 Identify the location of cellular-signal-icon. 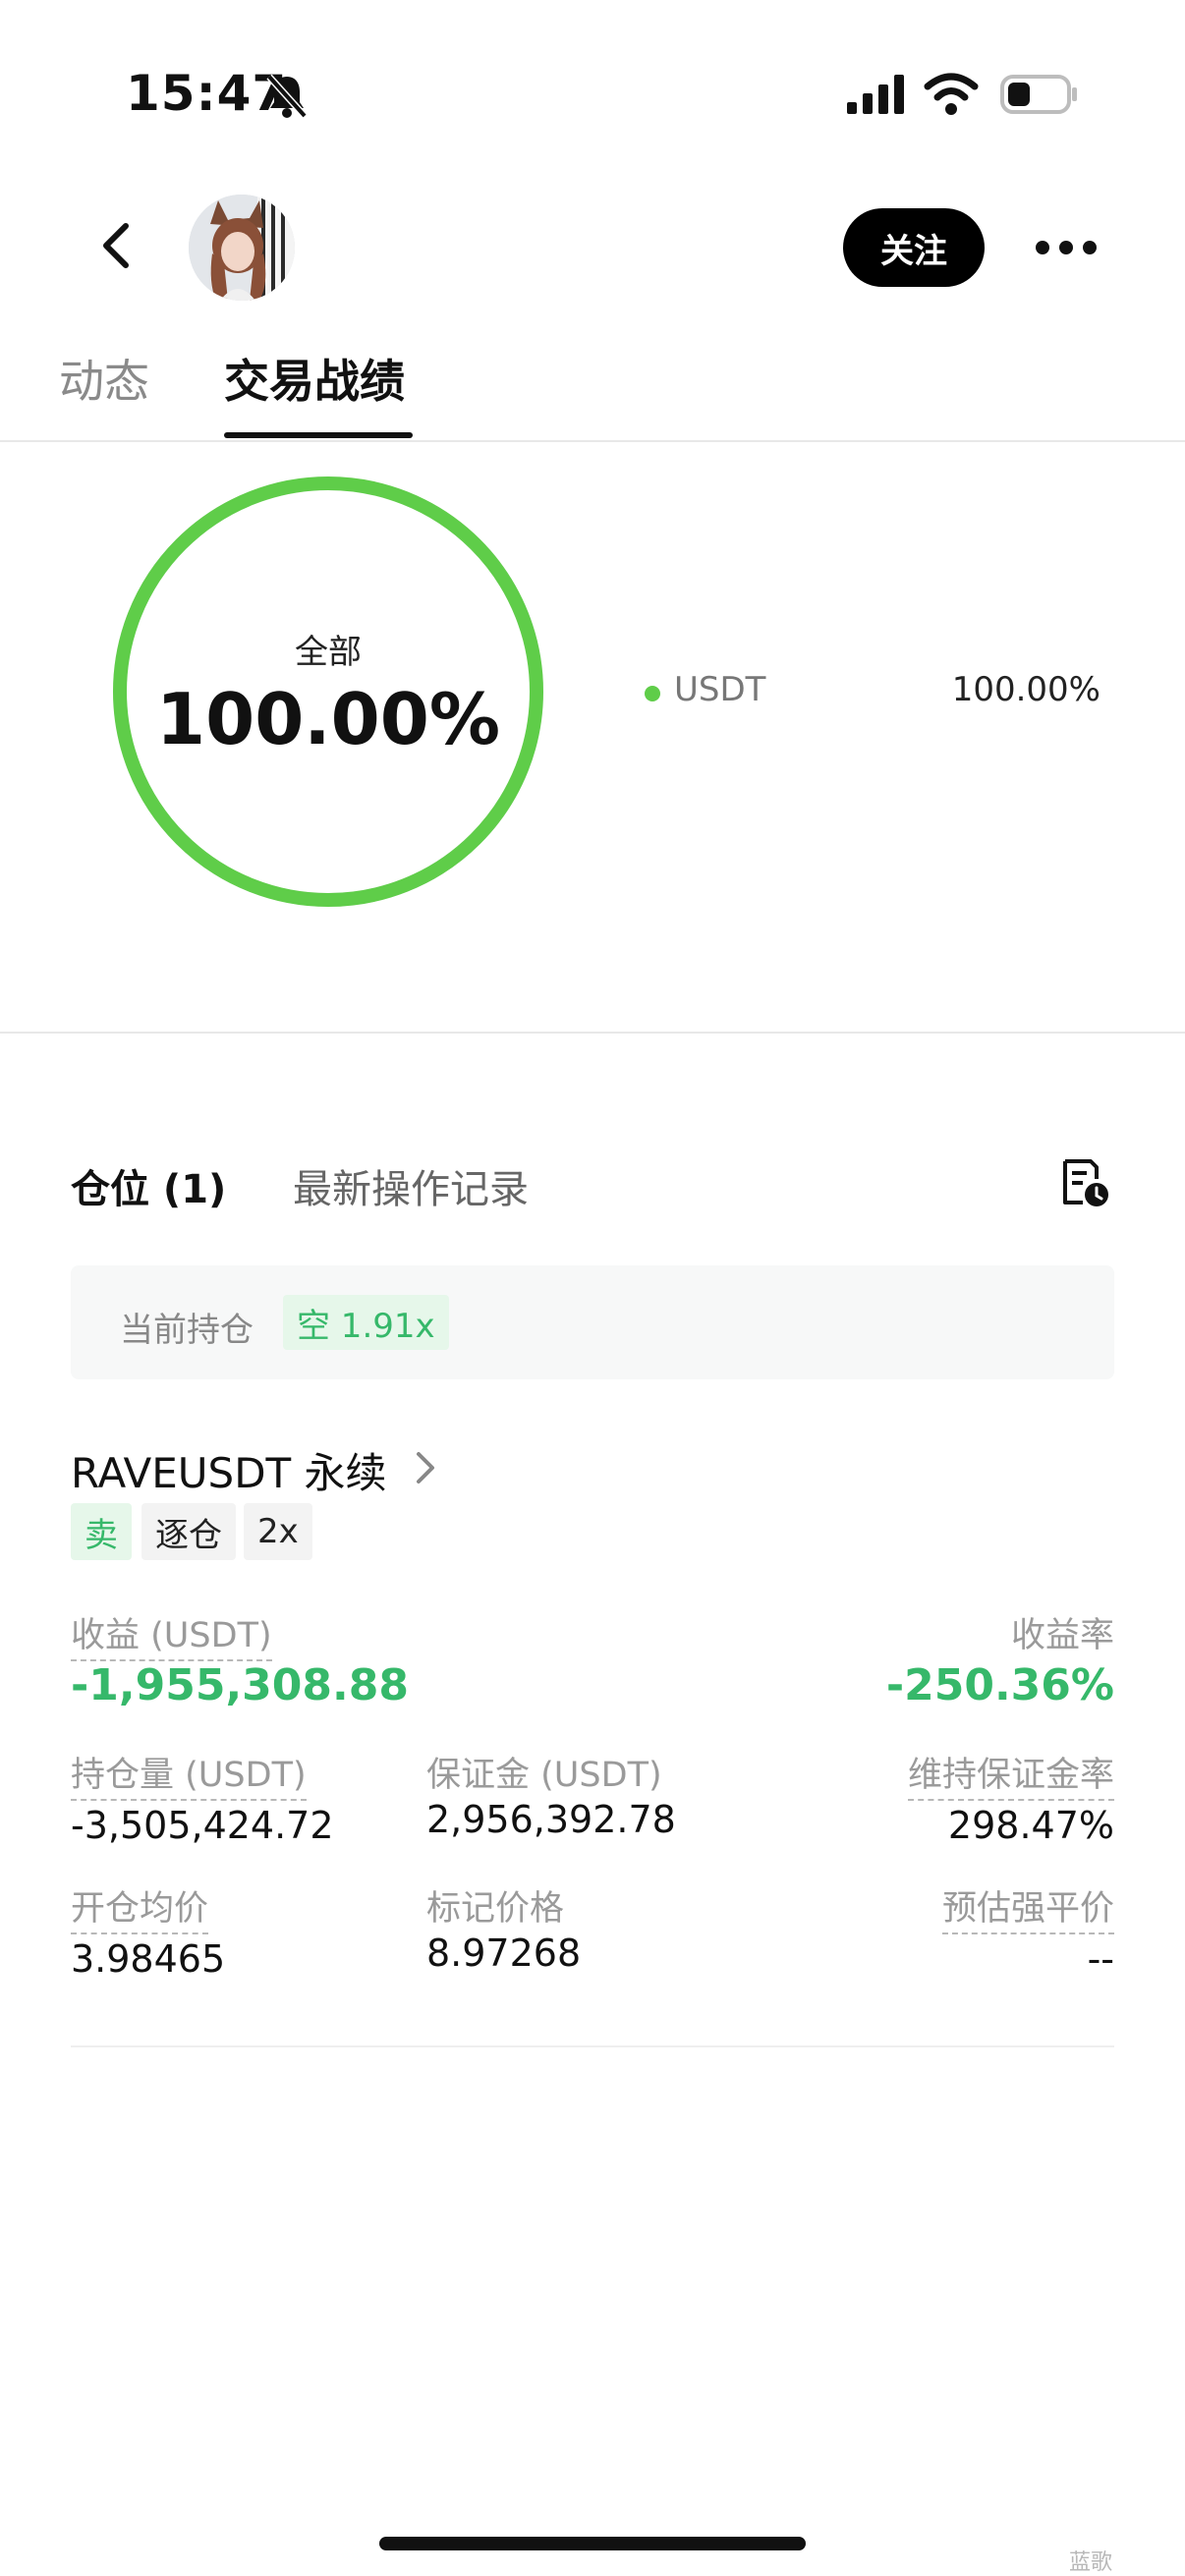
(876, 94).